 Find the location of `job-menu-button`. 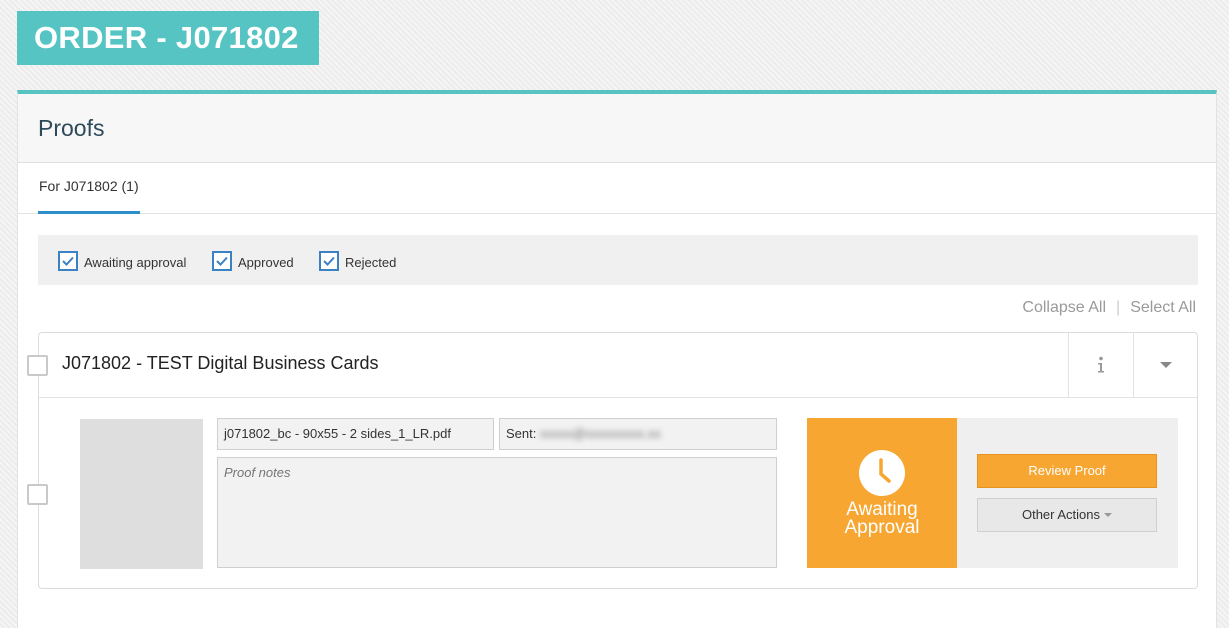

job-menu-button is located at coordinates (1165, 365).